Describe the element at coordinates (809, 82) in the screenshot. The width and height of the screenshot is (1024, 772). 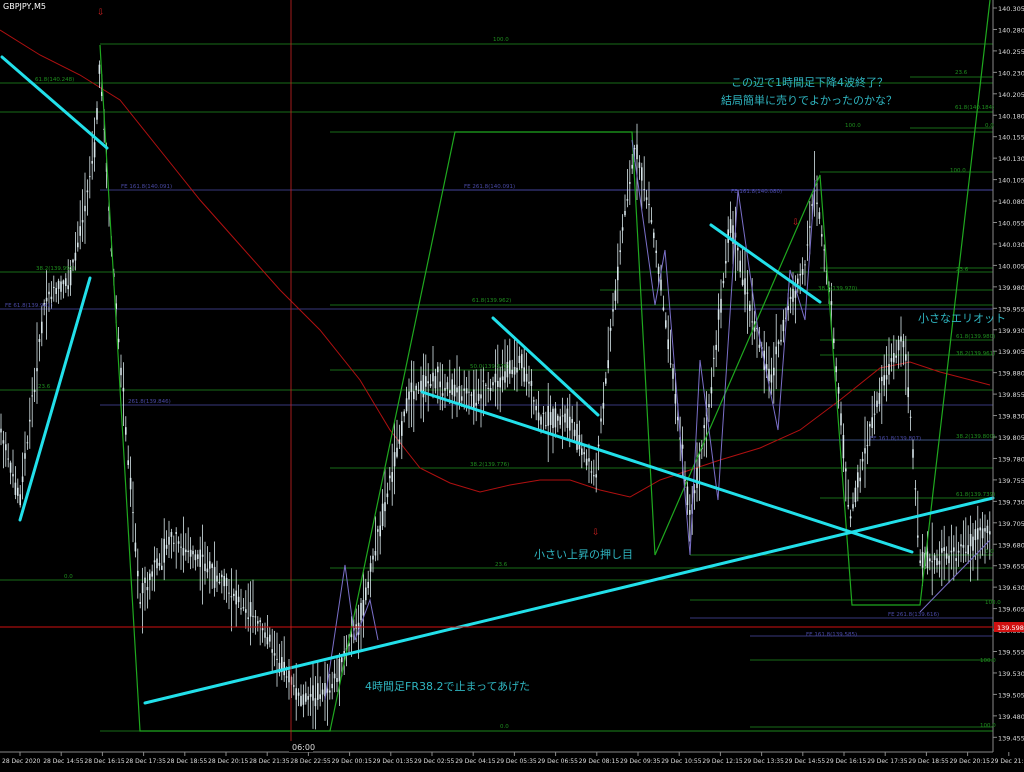
I see `annotation-wave4: この辺で1時間足下降4波終了？` at that location.